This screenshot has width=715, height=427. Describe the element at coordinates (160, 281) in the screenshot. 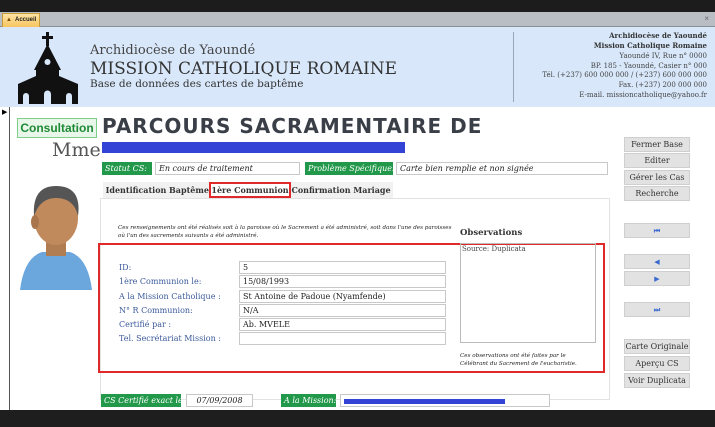

I see `field-label-date: 1ère Communion le:` at that location.